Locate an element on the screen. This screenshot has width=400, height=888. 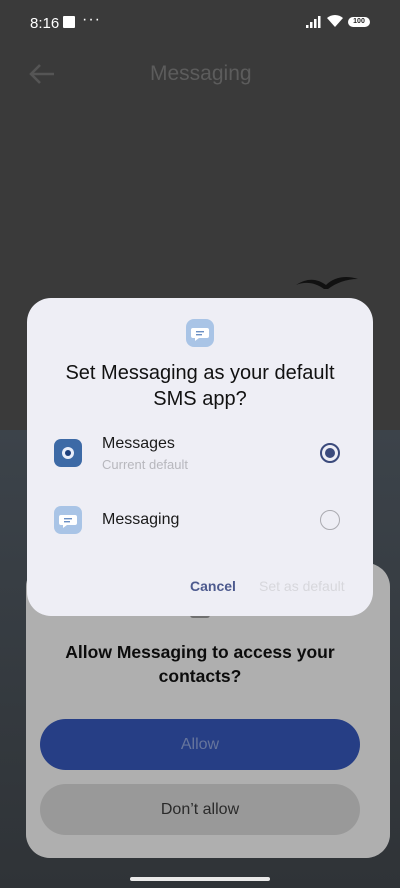
option-sublabel: Current default is located at coordinates (145, 464).